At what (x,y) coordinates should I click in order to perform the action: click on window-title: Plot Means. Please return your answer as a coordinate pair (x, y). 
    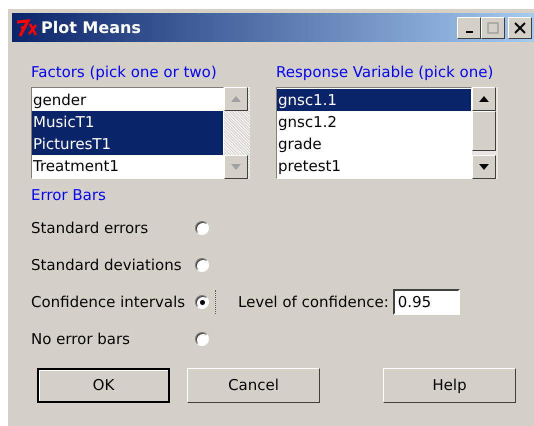
    Looking at the image, I should click on (91, 27).